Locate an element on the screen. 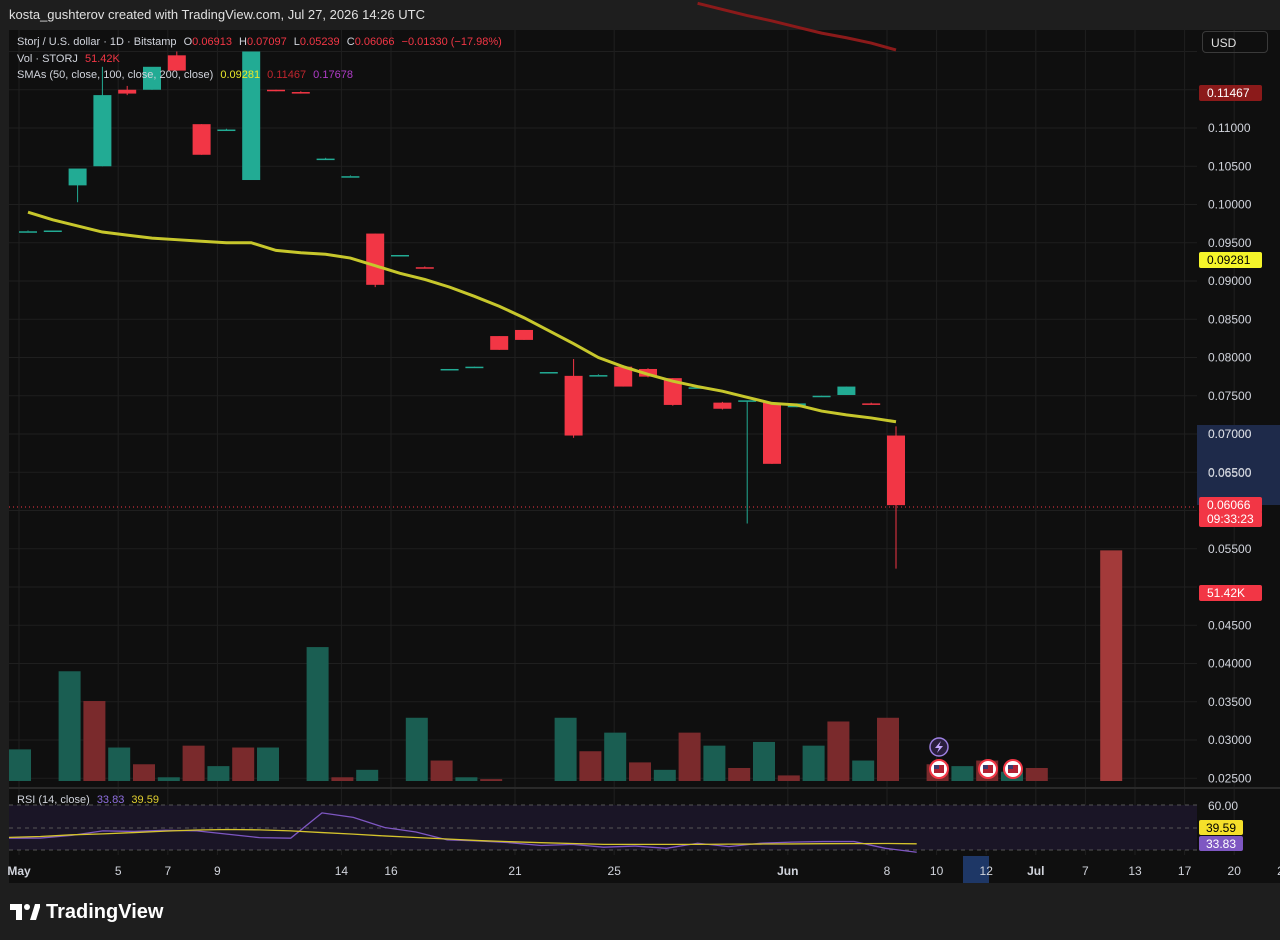  legend-rsi-value: 33.83 is located at coordinates (110, 800).